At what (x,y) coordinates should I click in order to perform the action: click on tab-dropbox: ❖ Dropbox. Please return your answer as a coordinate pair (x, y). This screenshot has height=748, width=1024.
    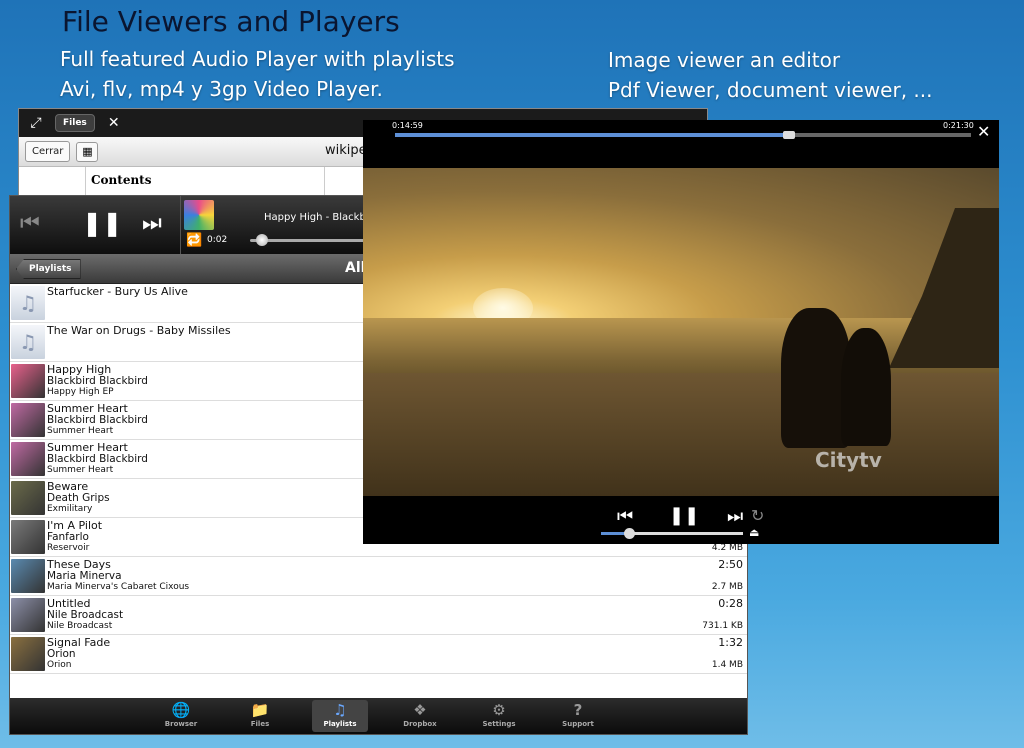
    Looking at the image, I should click on (420, 716).